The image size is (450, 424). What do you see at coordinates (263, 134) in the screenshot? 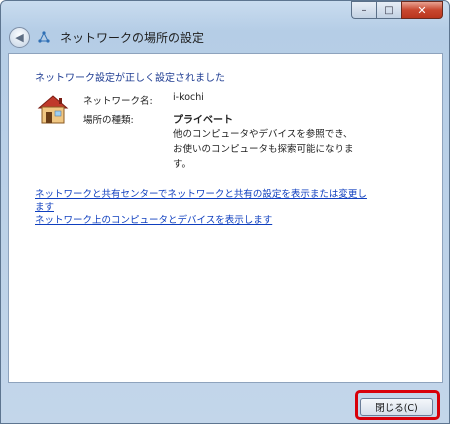
I see `location-description-line: 他のコンピュータやデバイスを参照でき、` at bounding box center [263, 134].